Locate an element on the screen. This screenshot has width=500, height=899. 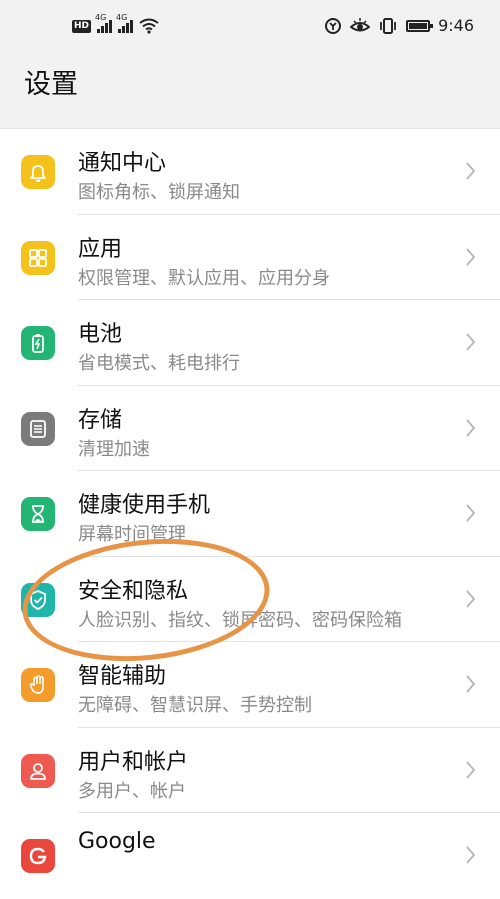
settings-item-storage: 存储 清理加速 is located at coordinates (250, 428).